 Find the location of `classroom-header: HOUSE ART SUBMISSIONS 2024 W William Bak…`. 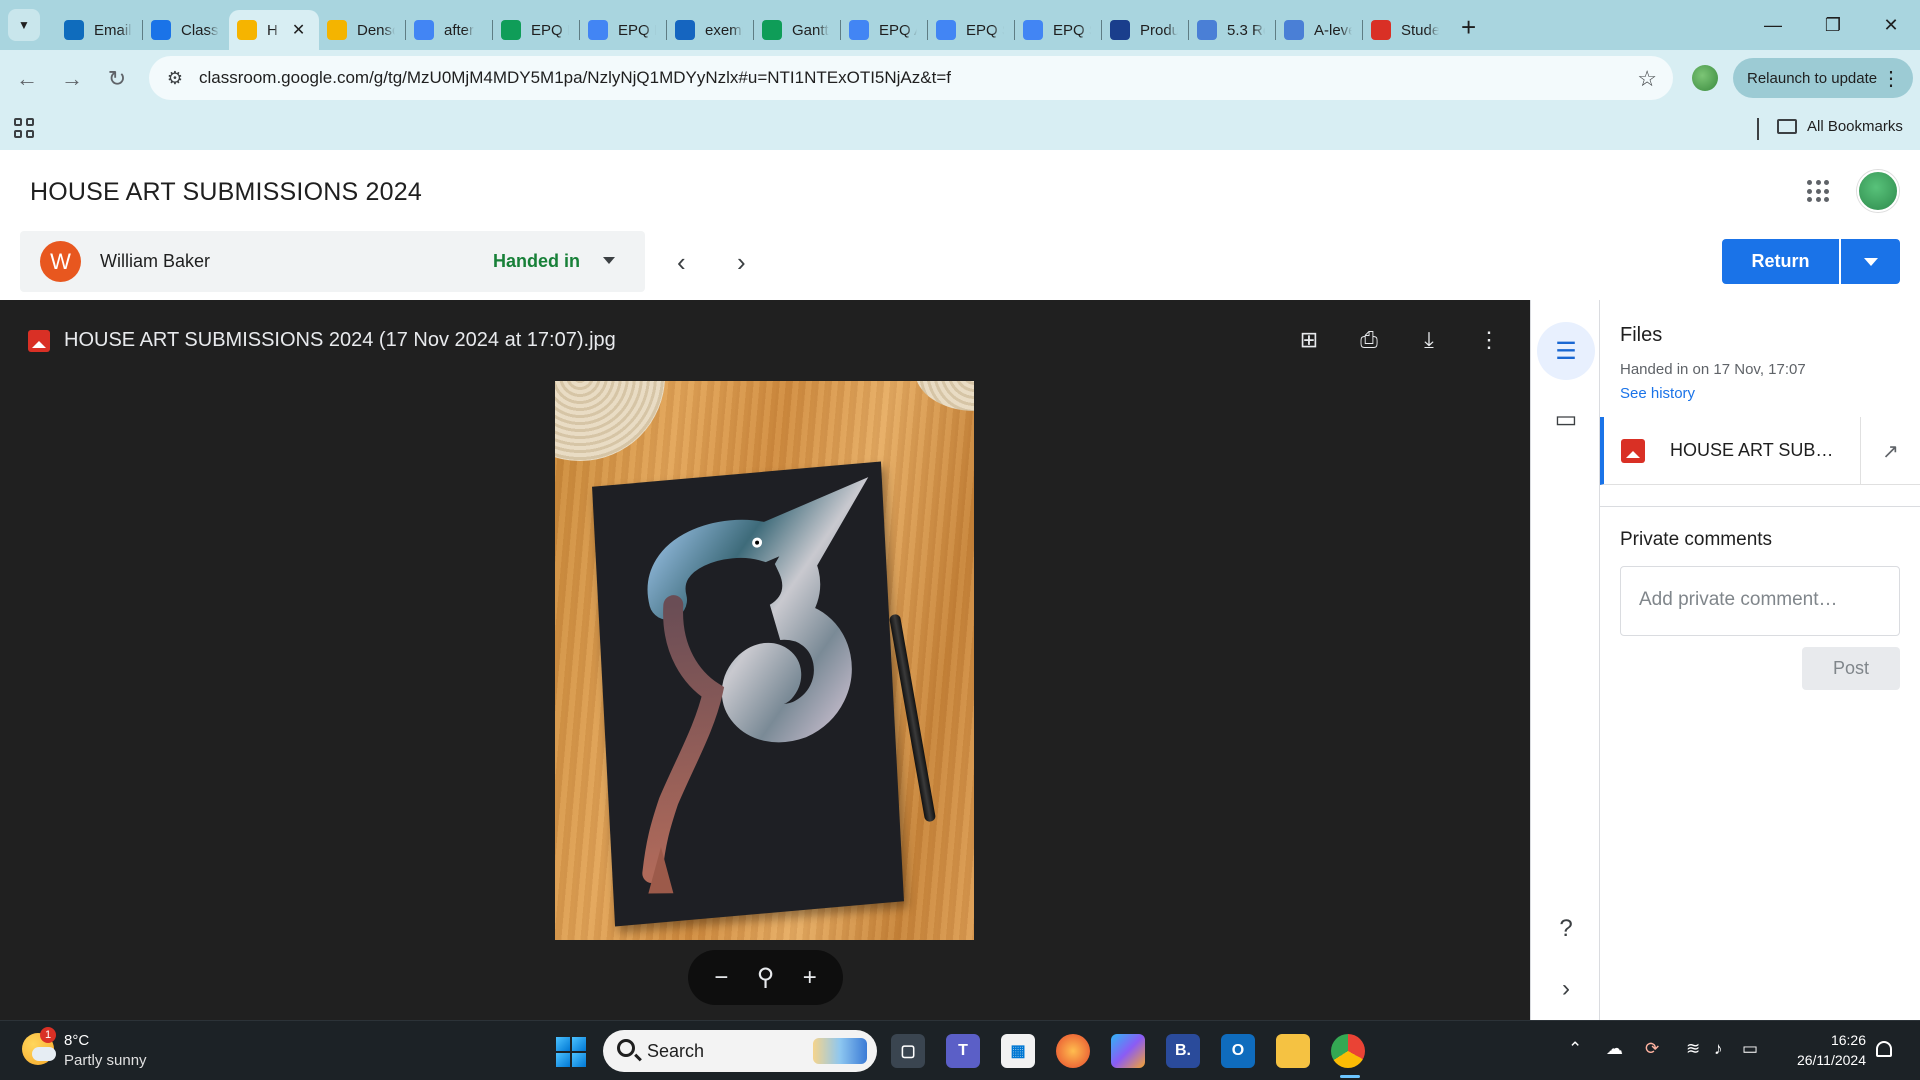

classroom-header: HOUSE ART SUBMISSIONS 2024 W William Bak… is located at coordinates (960, 225).